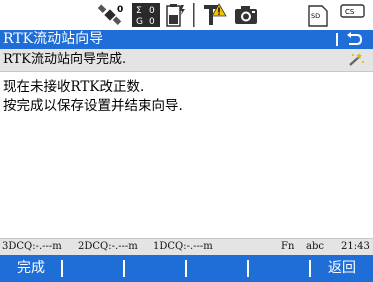 This screenshot has height=282, width=373. I want to click on sd-card-label: SD, so click(315, 16).